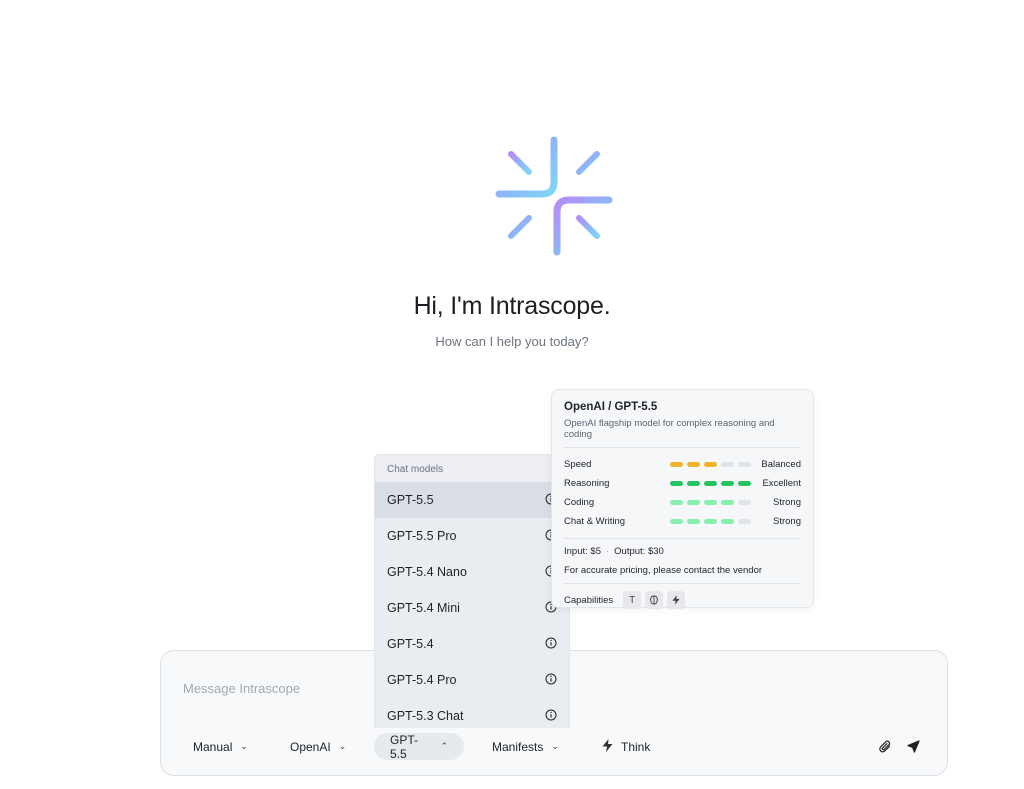  What do you see at coordinates (639, 551) in the screenshot?
I see `output-price: Output: $30` at bounding box center [639, 551].